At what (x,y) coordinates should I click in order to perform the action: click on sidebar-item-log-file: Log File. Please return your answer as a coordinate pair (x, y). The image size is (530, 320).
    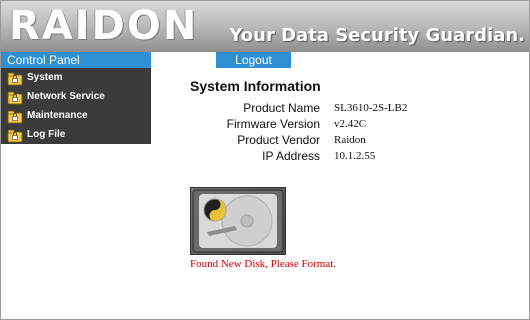
    Looking at the image, I should click on (76, 134).